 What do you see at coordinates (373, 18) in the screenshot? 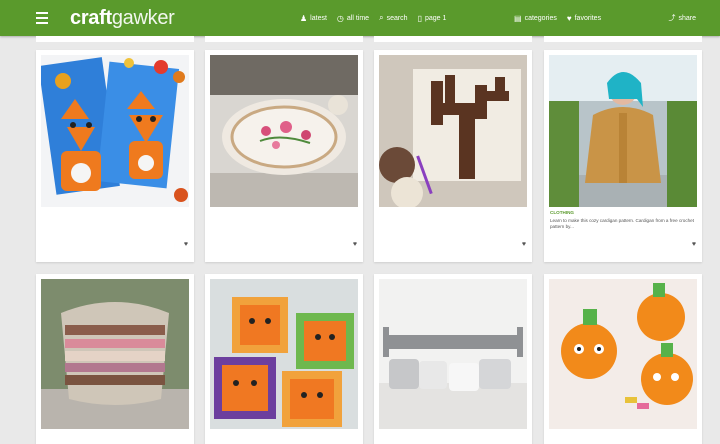
I see `nav-primary: ♟ latest ◷ all time ⌕ search ▯ page 1` at bounding box center [373, 18].